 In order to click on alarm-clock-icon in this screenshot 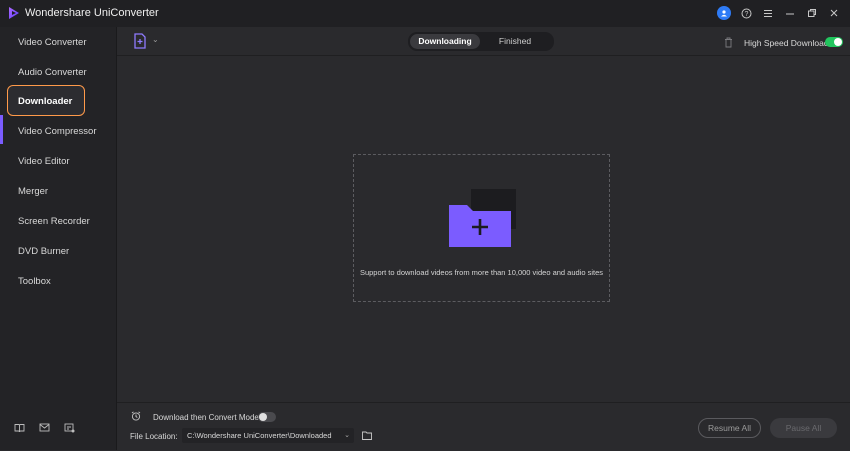, I will do `click(136, 416)`.